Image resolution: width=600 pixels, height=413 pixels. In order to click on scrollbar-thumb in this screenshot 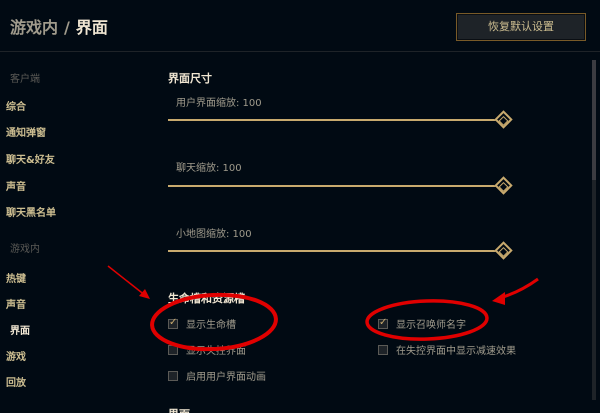, I will do `click(594, 120)`.